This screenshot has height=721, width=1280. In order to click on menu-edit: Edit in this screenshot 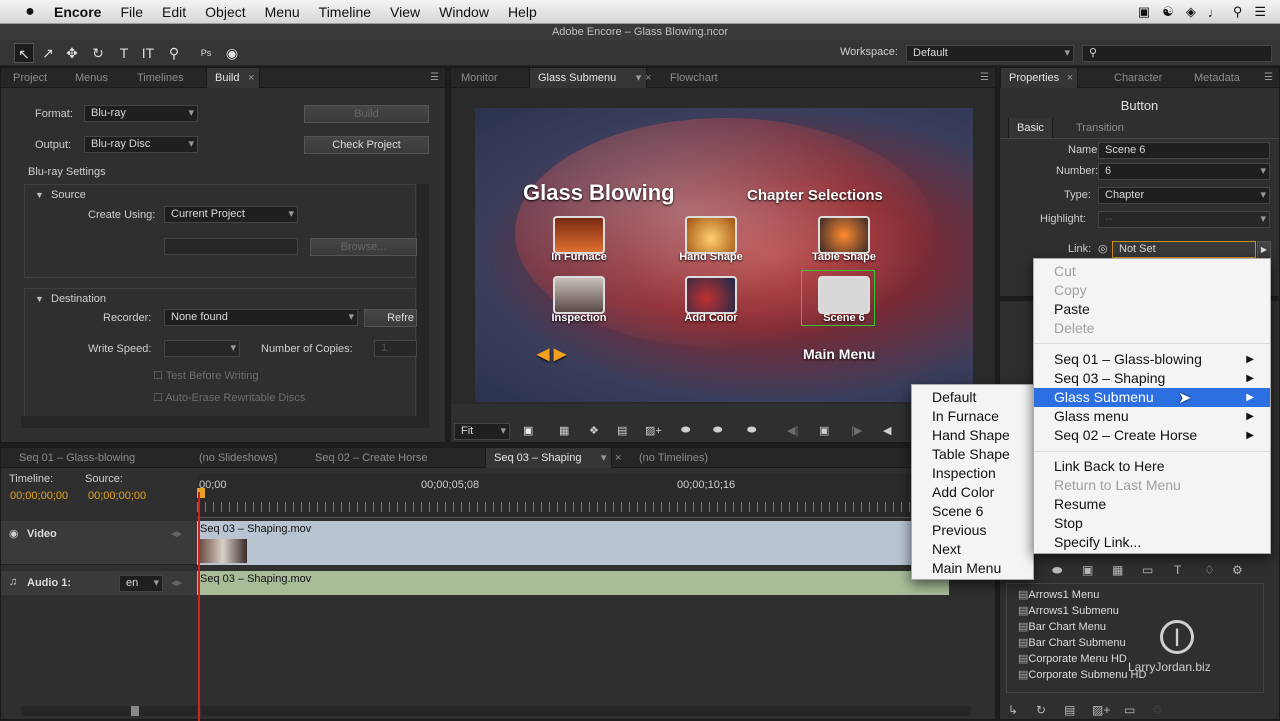, I will do `click(174, 12)`.